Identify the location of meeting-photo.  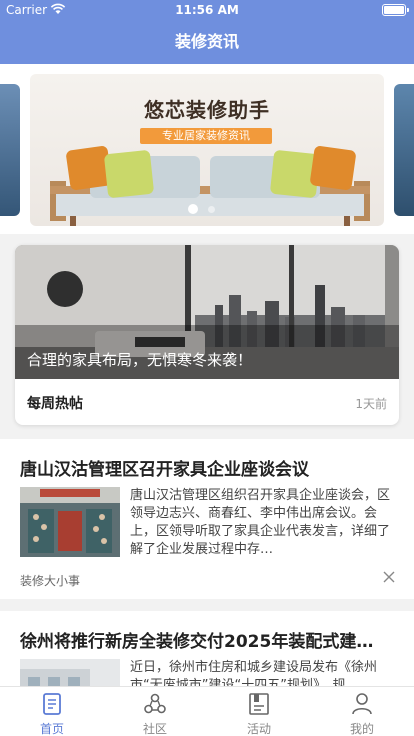
(70, 522).